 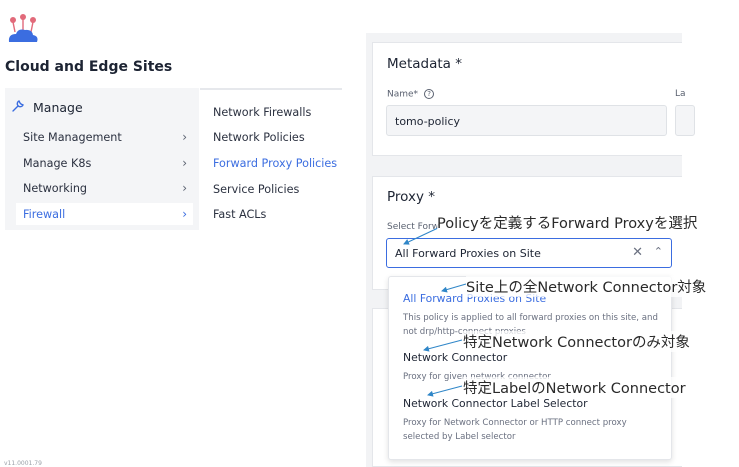 I want to click on submenu-item-network-policies: Network Policies, so click(x=259, y=137).